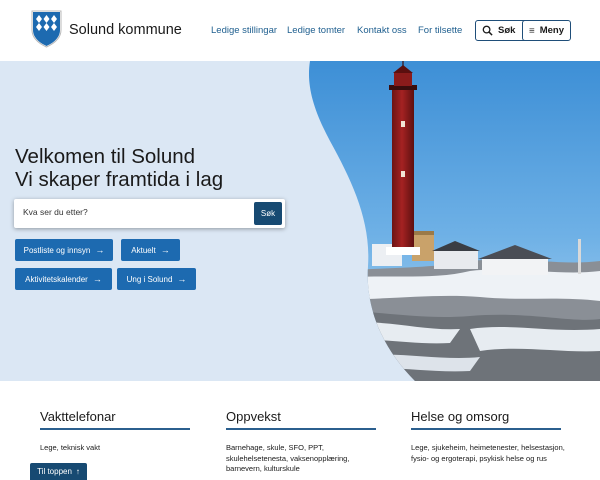 This screenshot has height=480, width=600. I want to click on quick-link-aktuelt: Aktuelt →, so click(150, 250).